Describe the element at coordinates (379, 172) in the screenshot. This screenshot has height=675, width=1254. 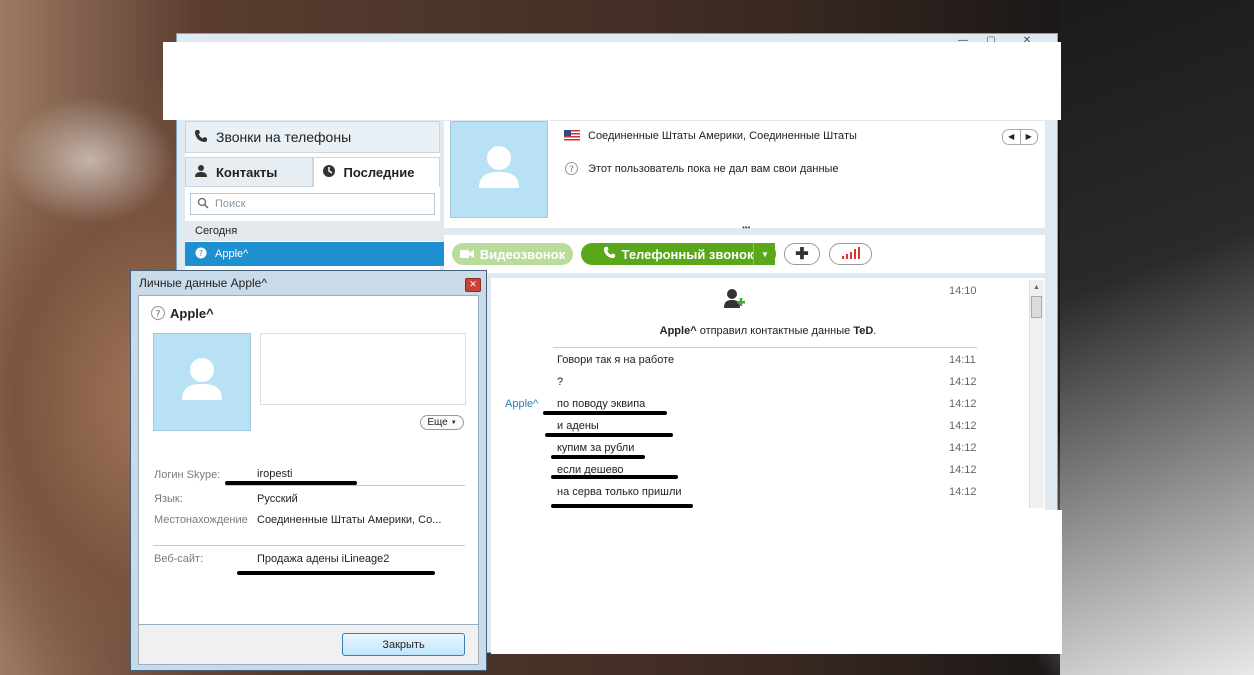
I see `tab-recent-label: Последние` at that location.